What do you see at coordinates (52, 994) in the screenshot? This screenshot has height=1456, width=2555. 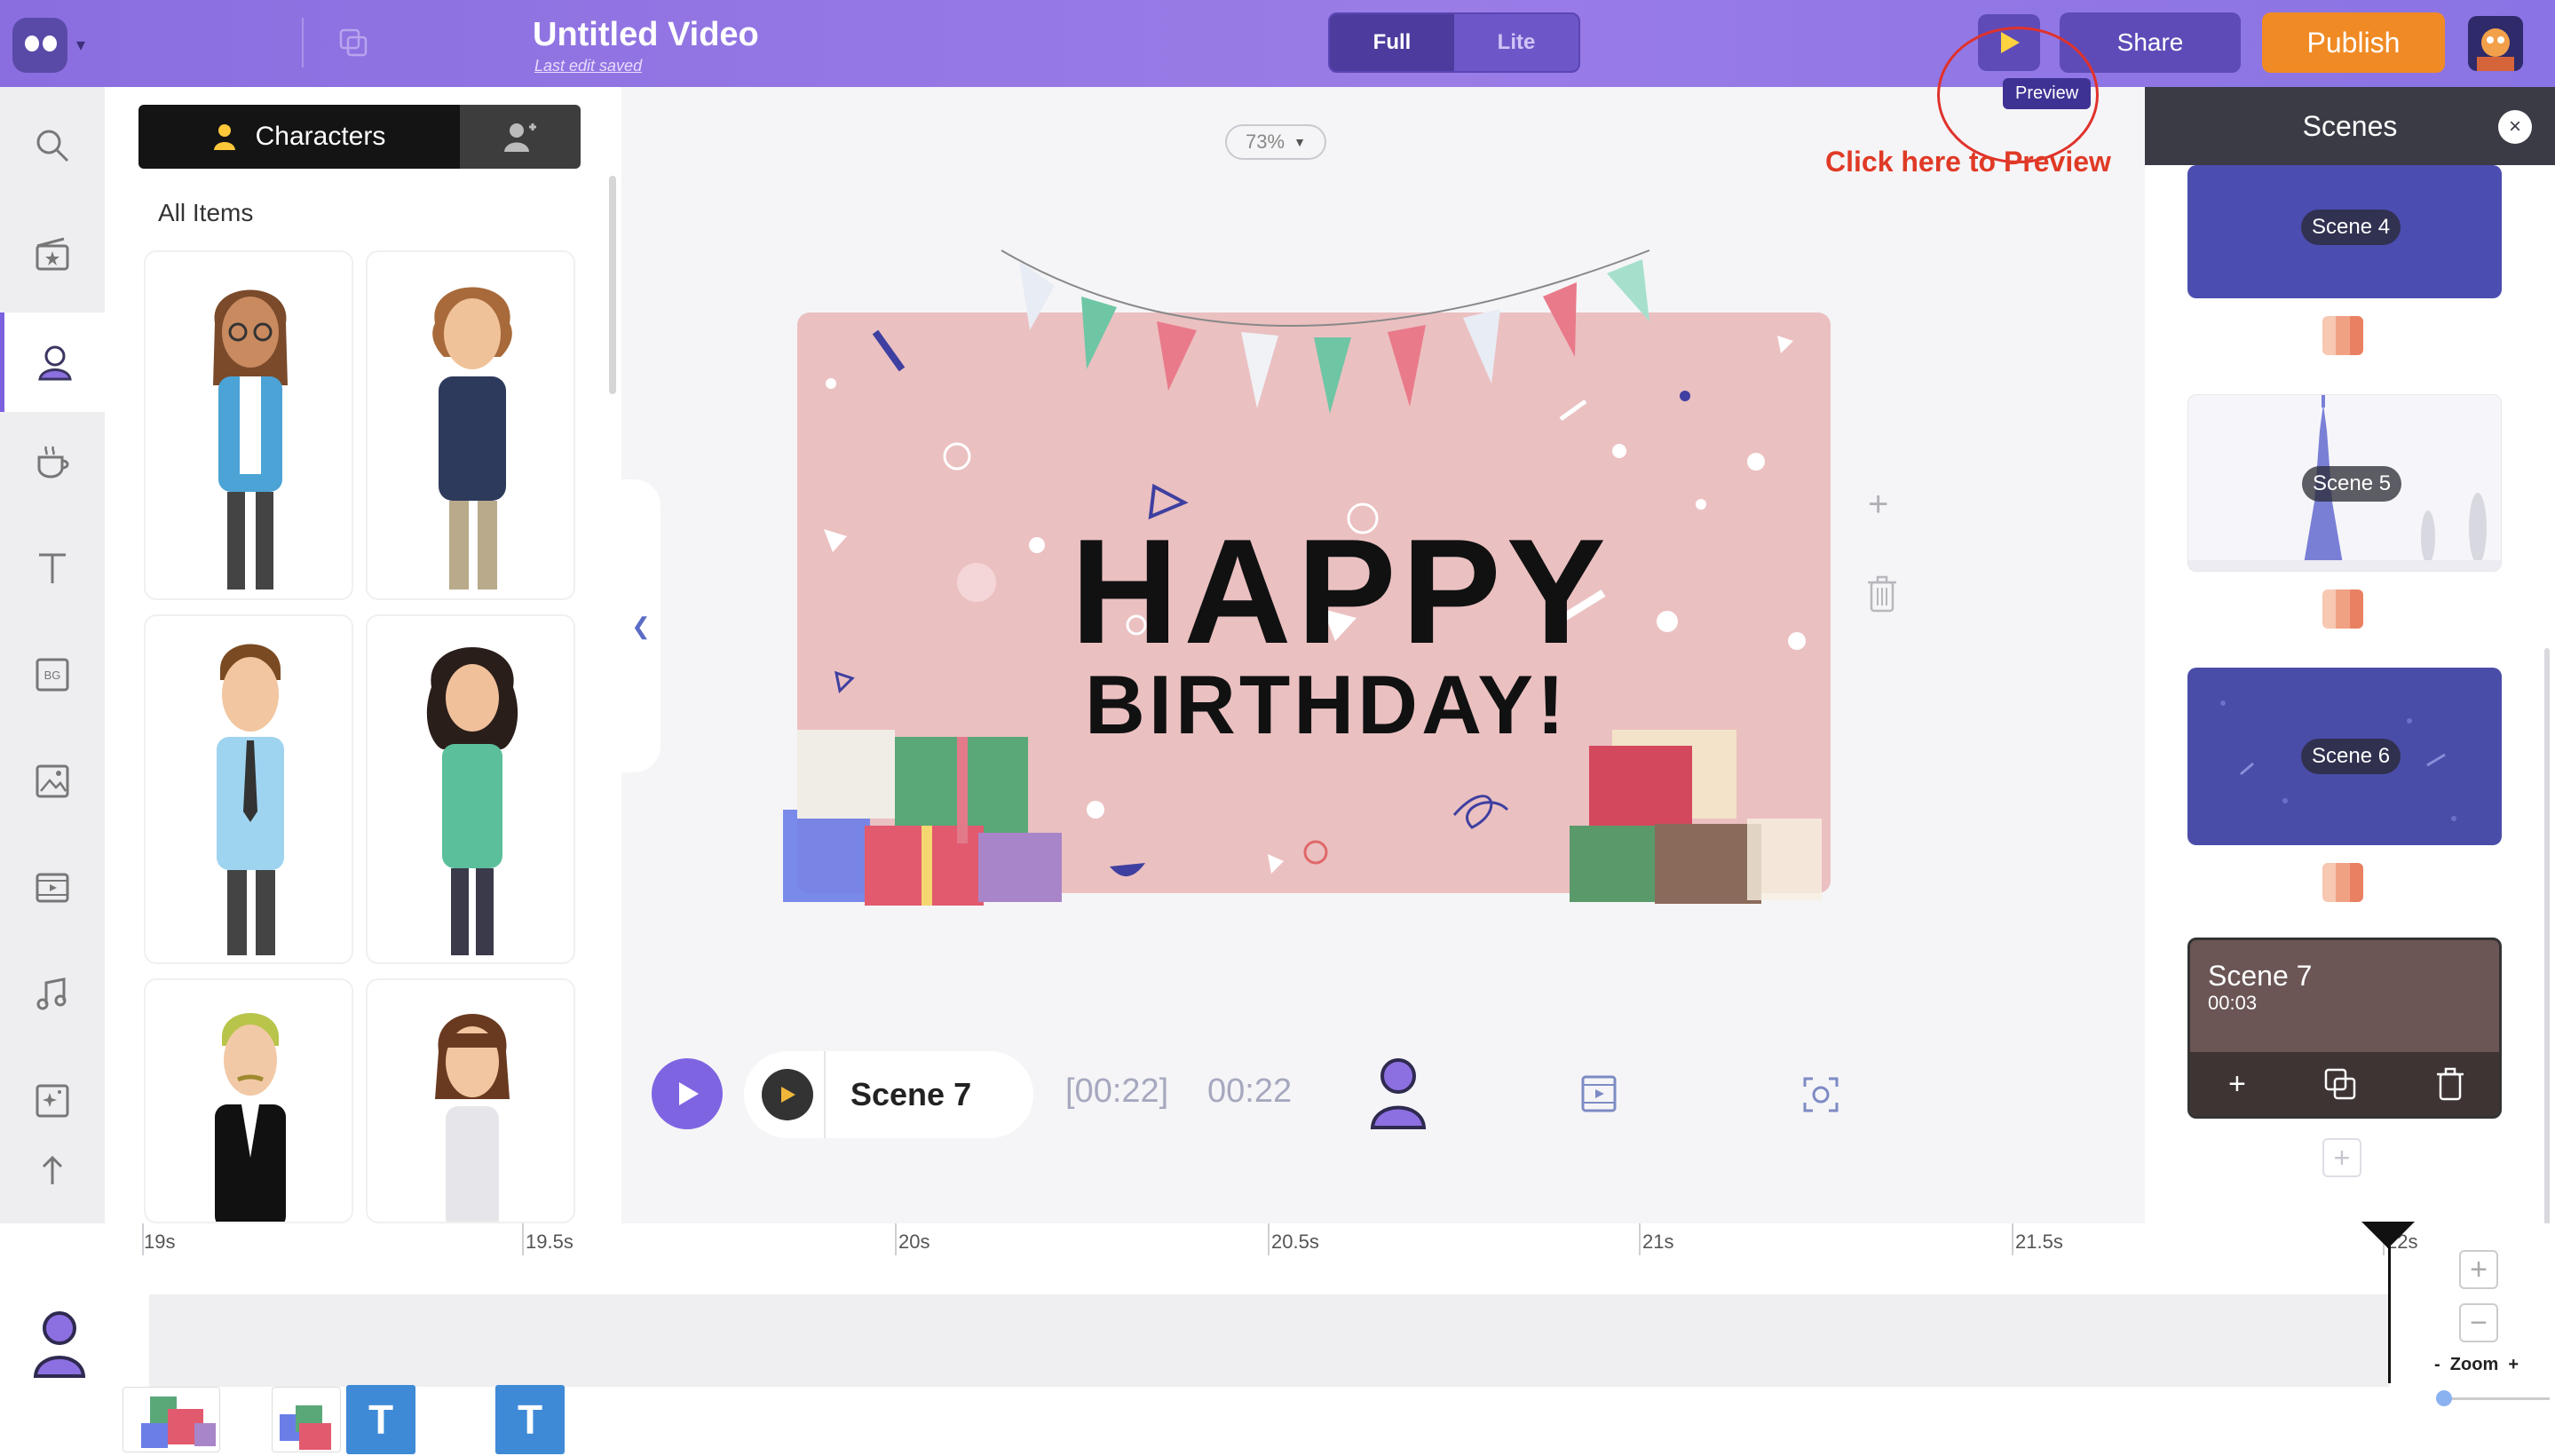 I see `music-icon` at bounding box center [52, 994].